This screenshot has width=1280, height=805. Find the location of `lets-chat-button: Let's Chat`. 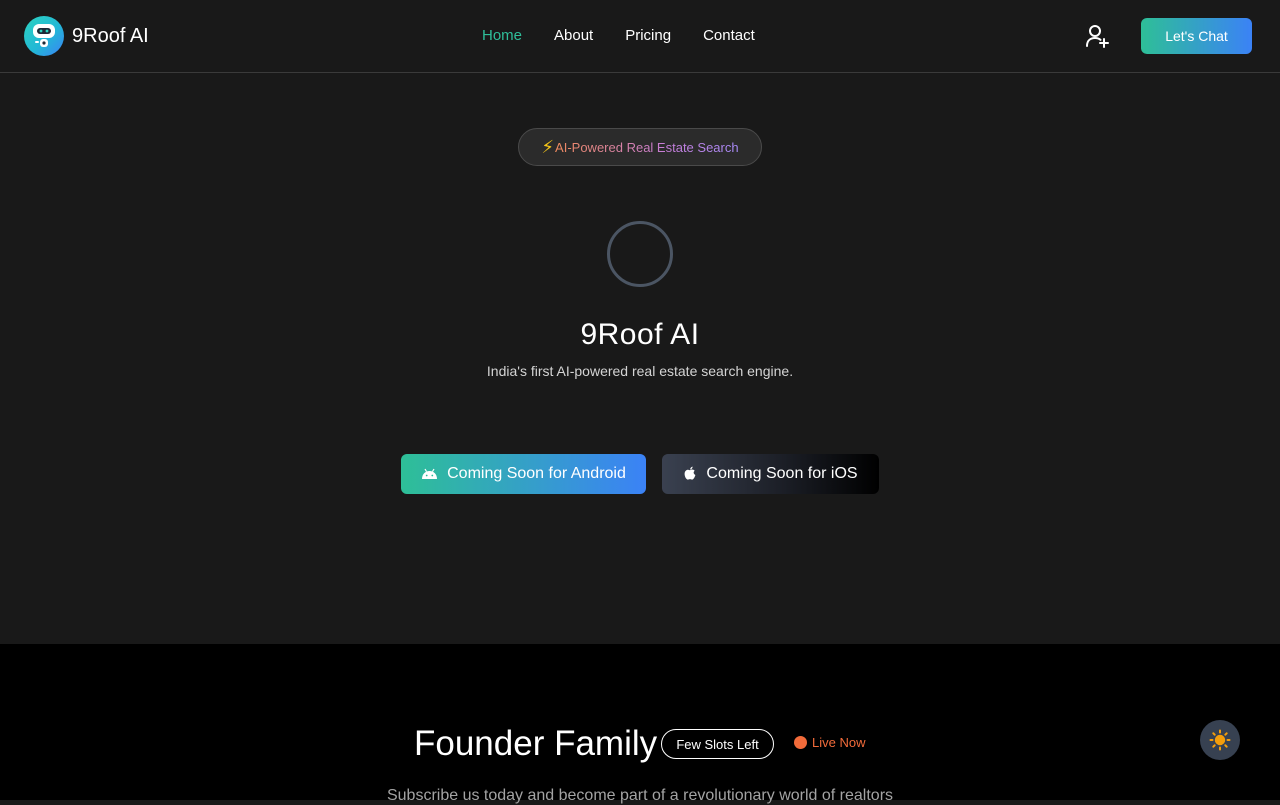

lets-chat-button: Let's Chat is located at coordinates (1196, 36).